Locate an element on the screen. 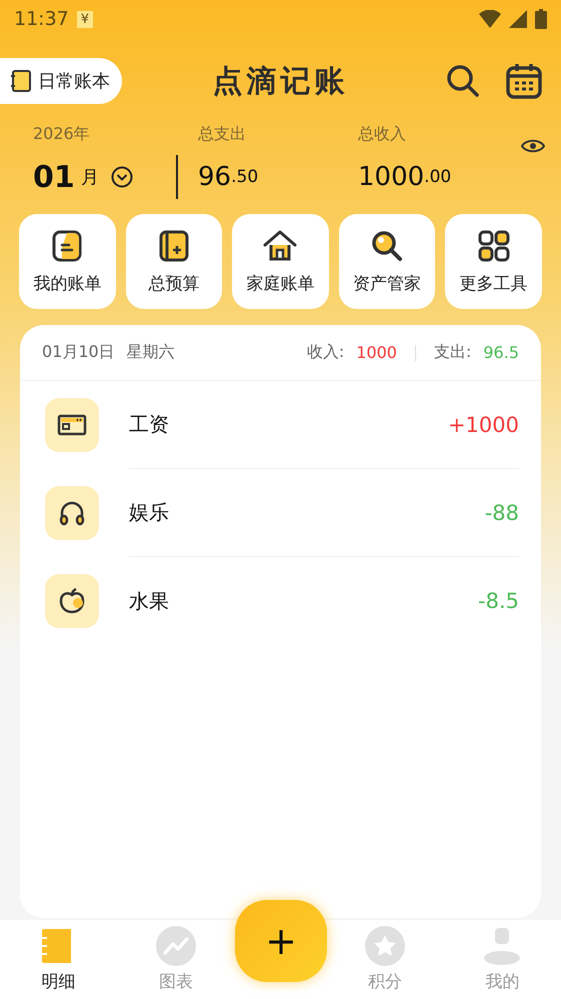 This screenshot has width=561, height=999. tool-button: 更多工具 is located at coordinates (493, 261).